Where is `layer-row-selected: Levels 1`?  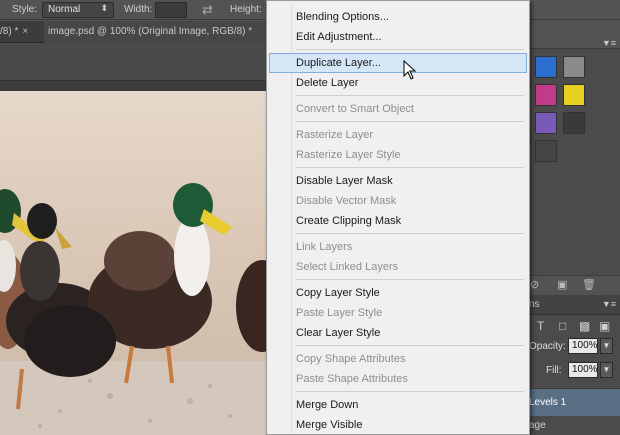 layer-row-selected: Levels 1 is located at coordinates (573, 402).